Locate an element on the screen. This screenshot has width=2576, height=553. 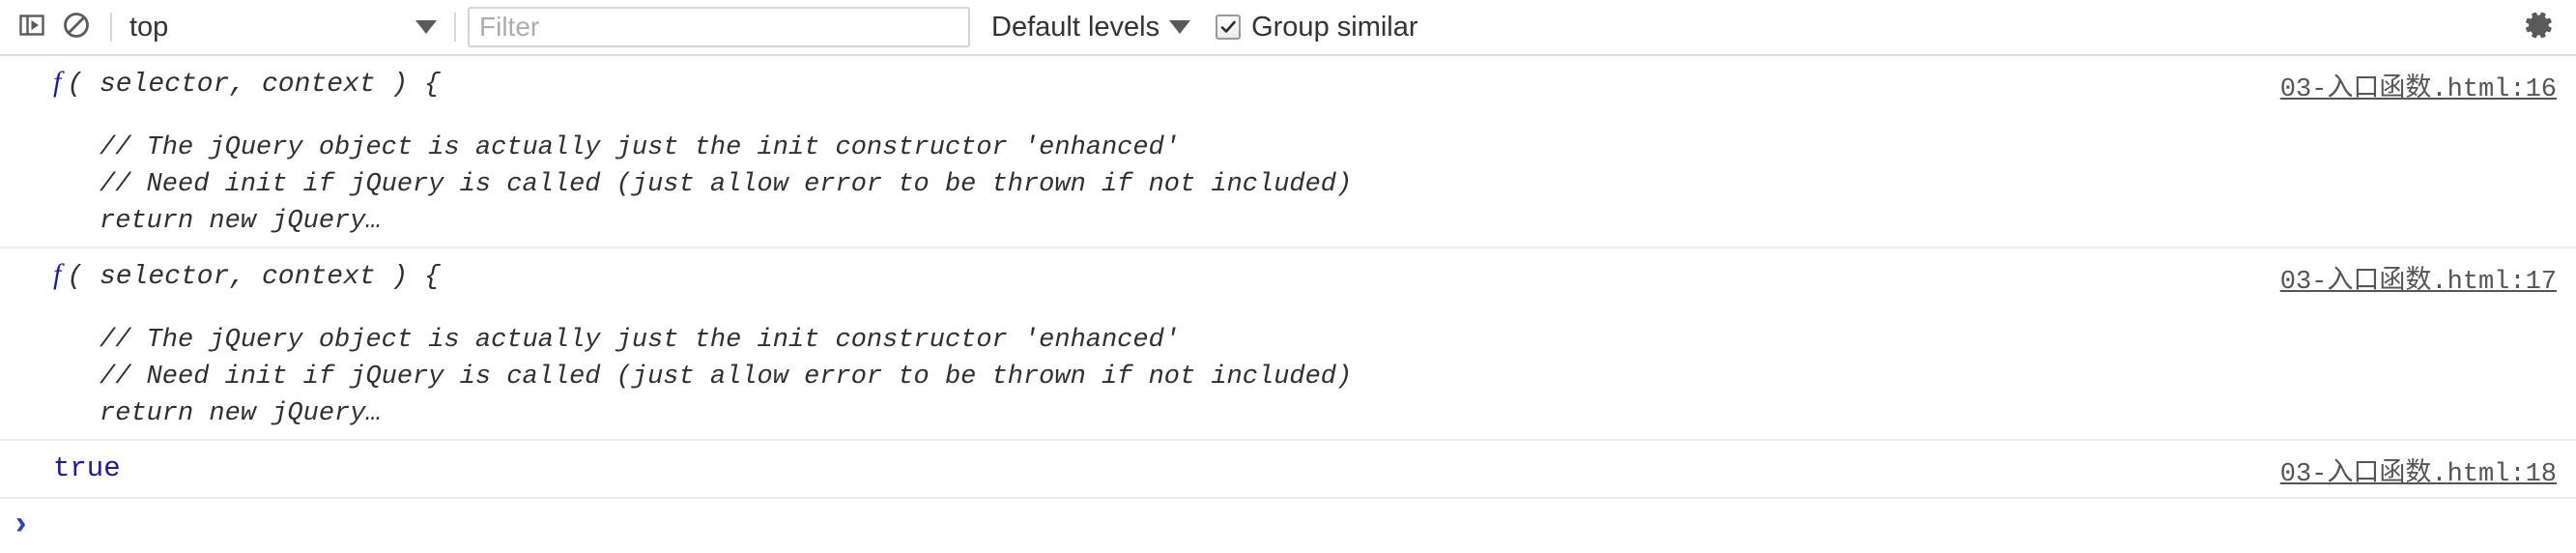
checkmark-icon is located at coordinates (1228, 26).